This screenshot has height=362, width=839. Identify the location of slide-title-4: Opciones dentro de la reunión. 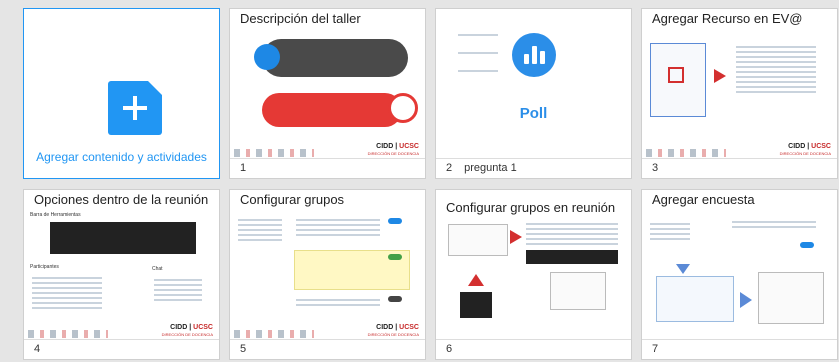
(121, 199).